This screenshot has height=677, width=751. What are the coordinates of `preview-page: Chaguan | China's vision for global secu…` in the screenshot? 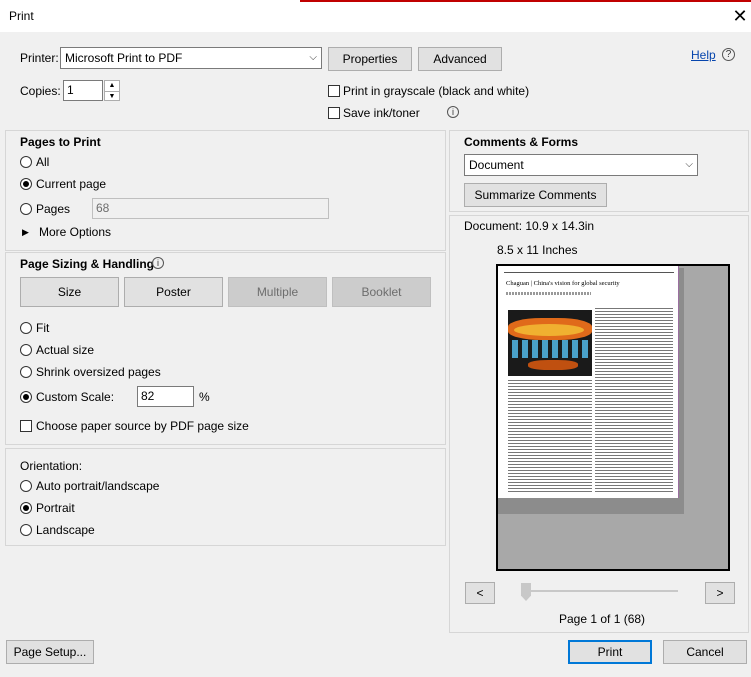 It's located at (588, 382).